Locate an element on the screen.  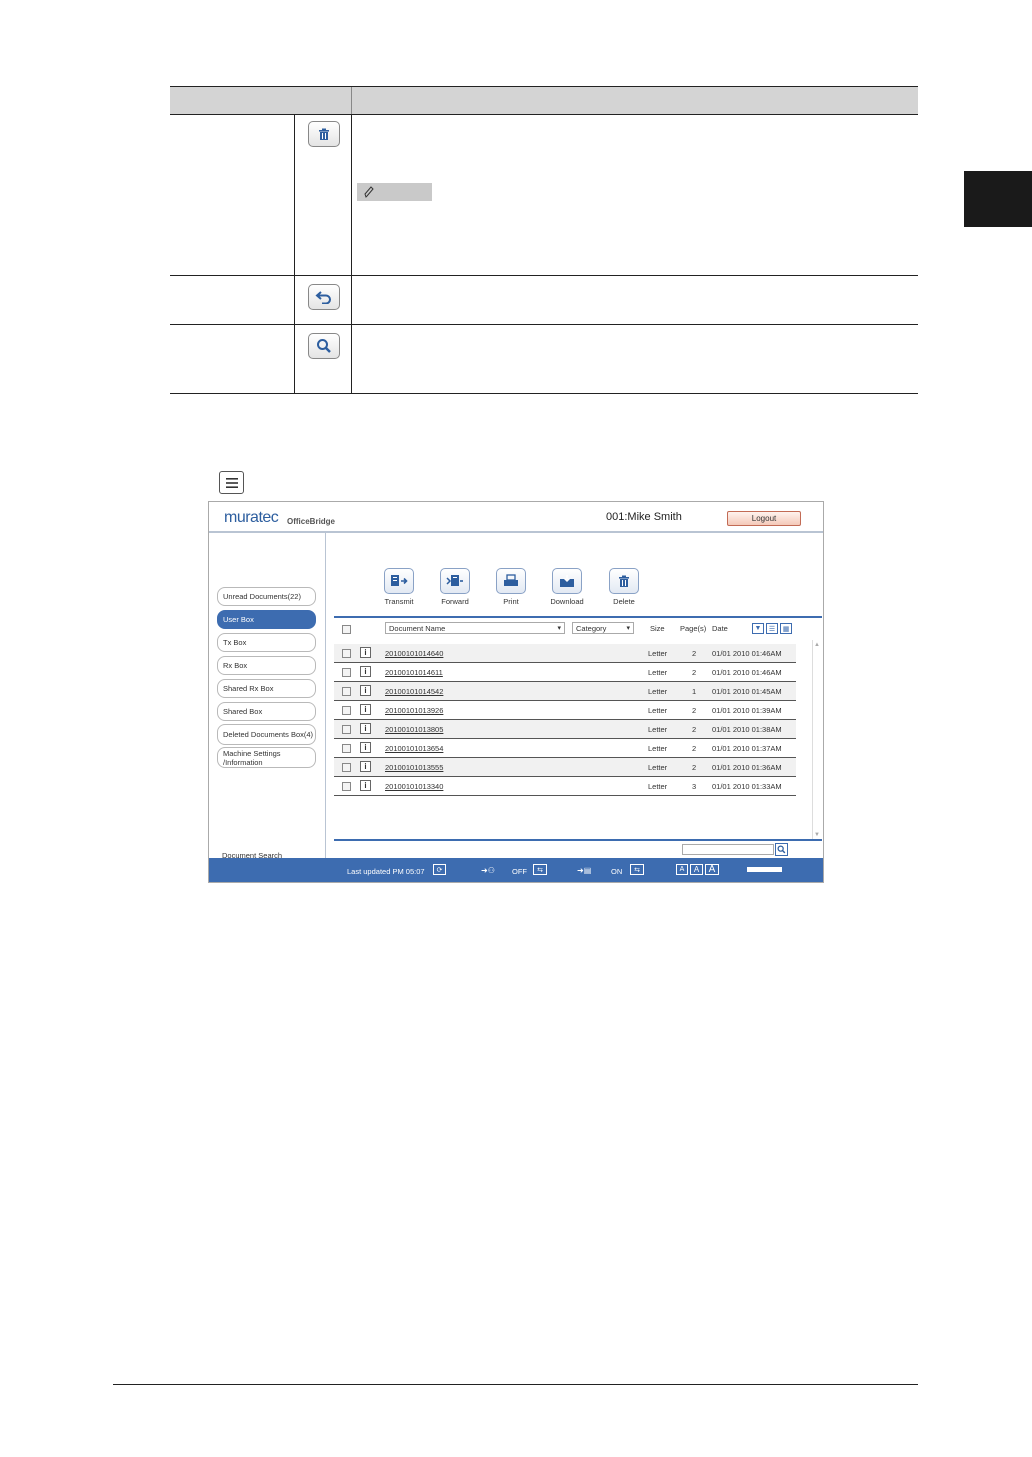
table-row: i 20100101013555 Letter 2 01/01 2010 01:36AM is located at coordinates (565, 767).